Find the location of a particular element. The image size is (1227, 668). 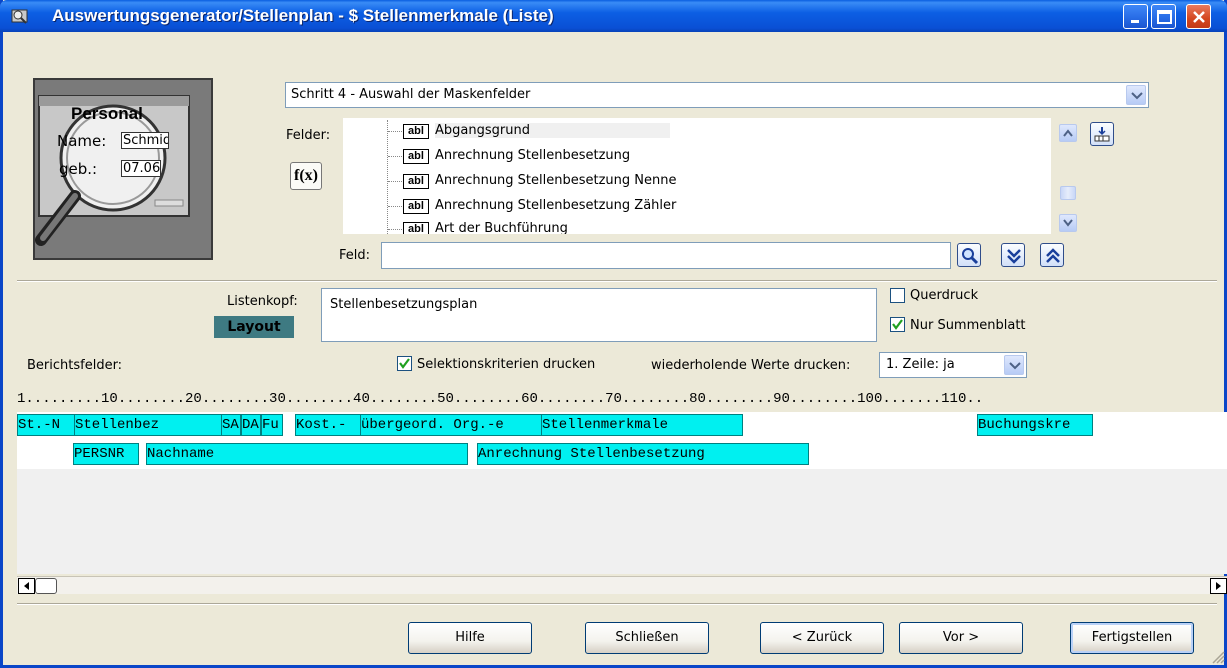

report-field: DA is located at coordinates (251, 425).